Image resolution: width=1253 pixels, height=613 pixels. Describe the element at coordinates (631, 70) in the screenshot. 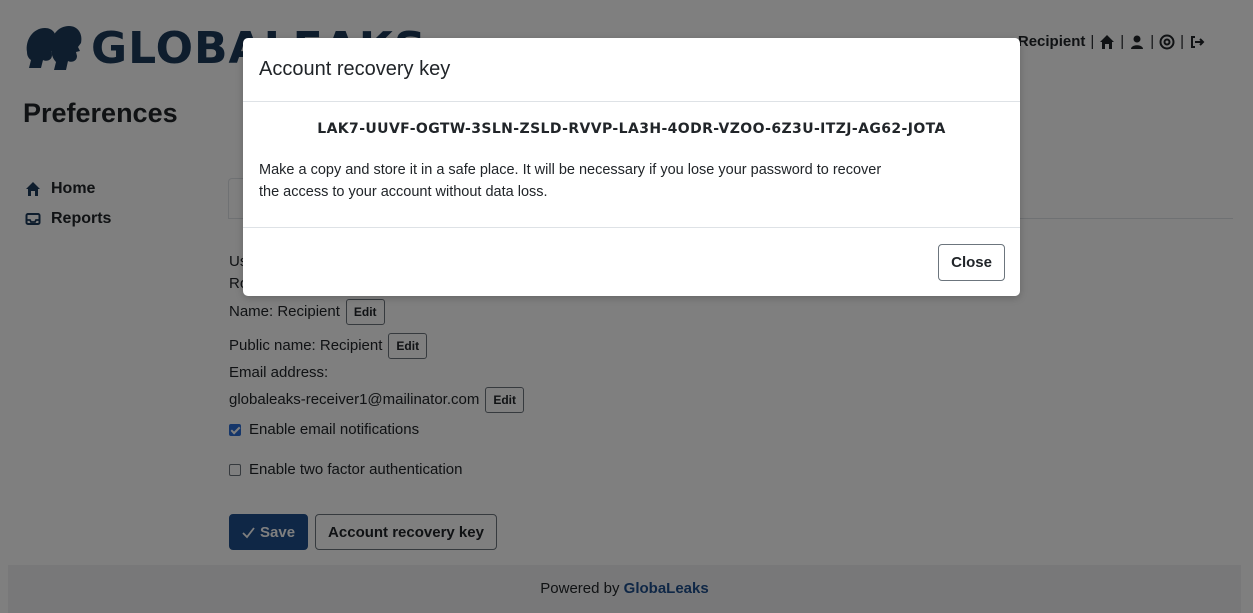

I see `modal-header: Account recovery key` at that location.